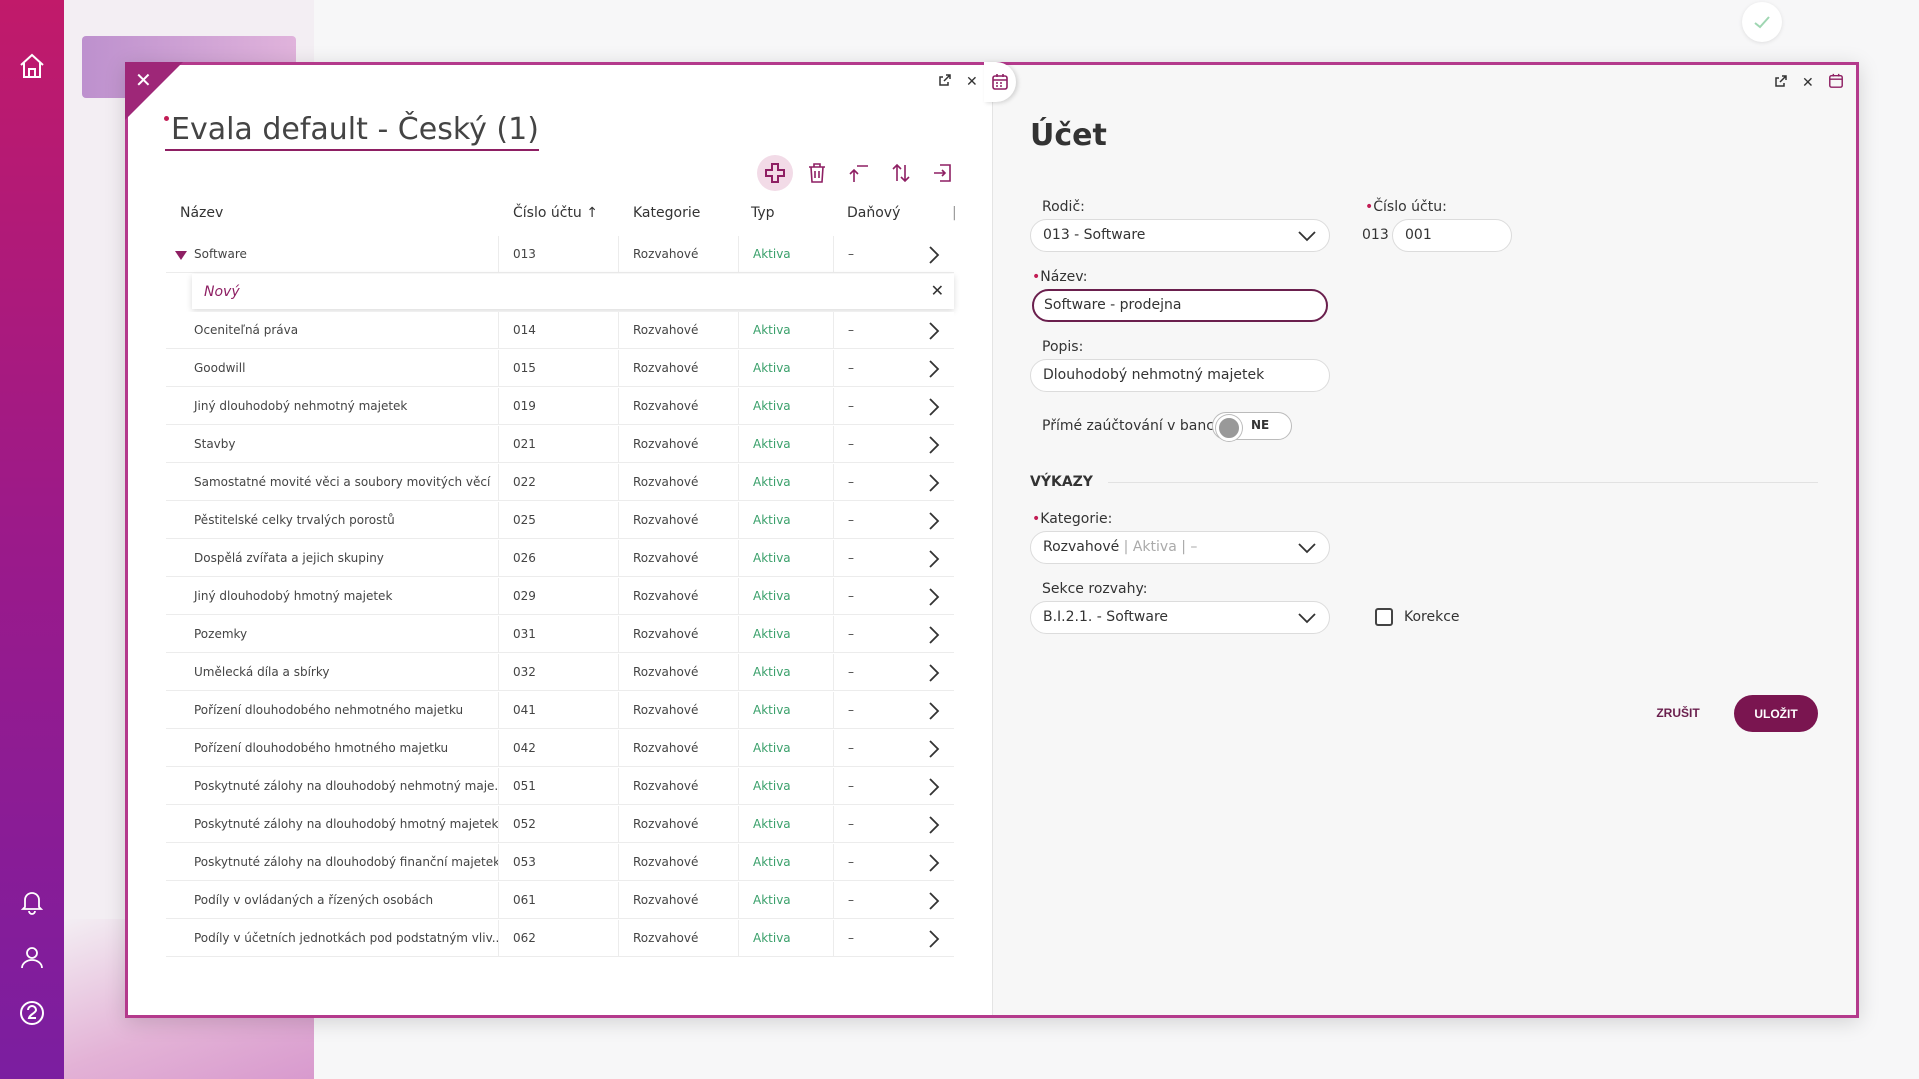 The height and width of the screenshot is (1079, 1919). Describe the element at coordinates (1180, 547) in the screenshot. I see `category-select: Rozvahové | Aktiva | –` at that location.